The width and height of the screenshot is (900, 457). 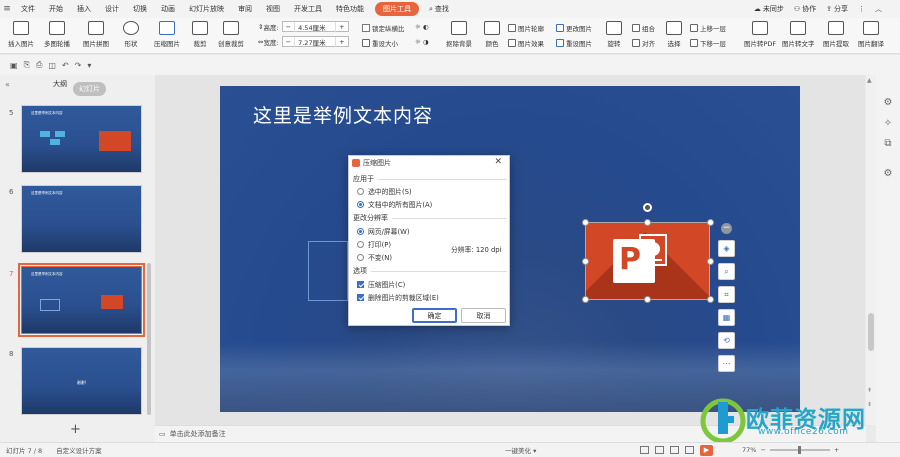 I want to click on change-image-button: 更改图片, so click(x=574, y=28).